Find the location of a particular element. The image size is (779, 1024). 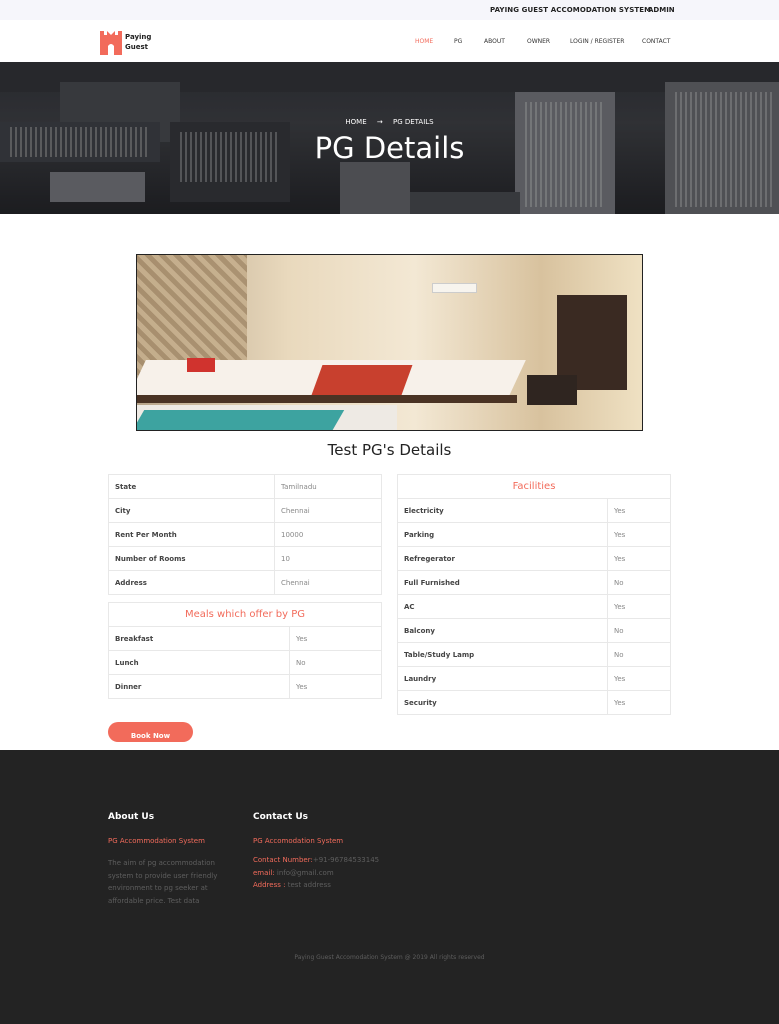

facility-label: Full Furnished is located at coordinates (502, 582).